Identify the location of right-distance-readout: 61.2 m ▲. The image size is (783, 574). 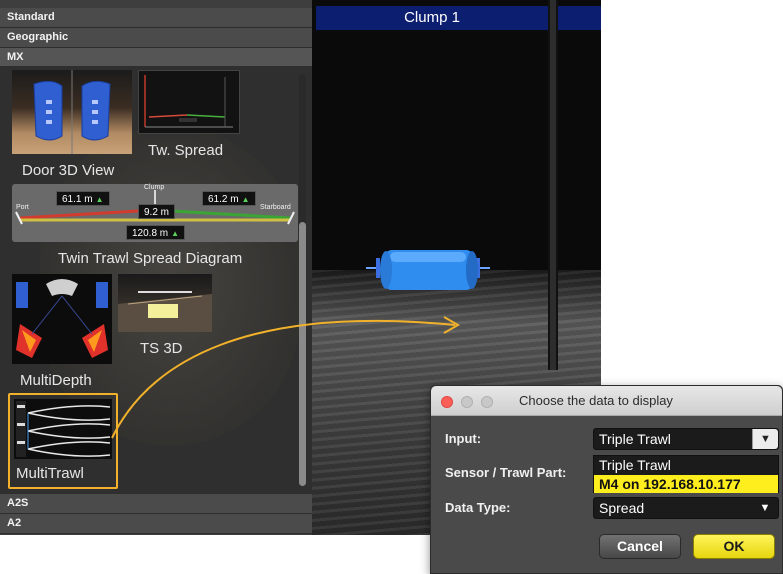
(229, 198).